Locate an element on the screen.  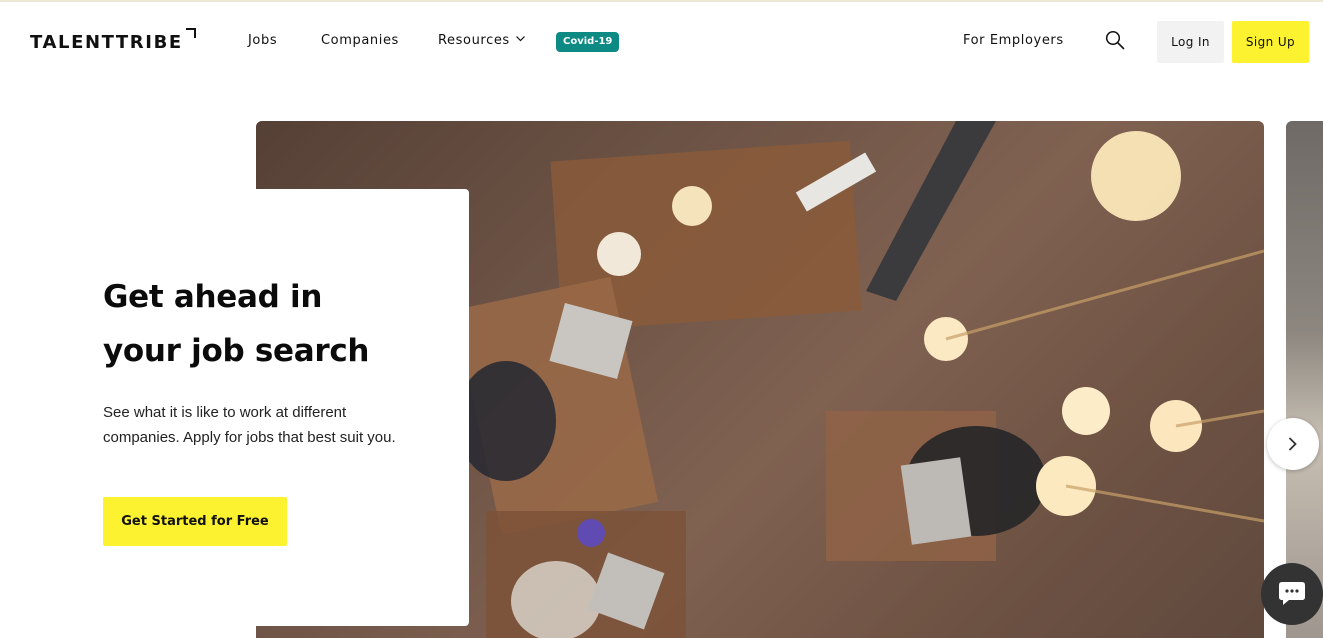
logo: TALENTTRIBE is located at coordinates (106, 42).